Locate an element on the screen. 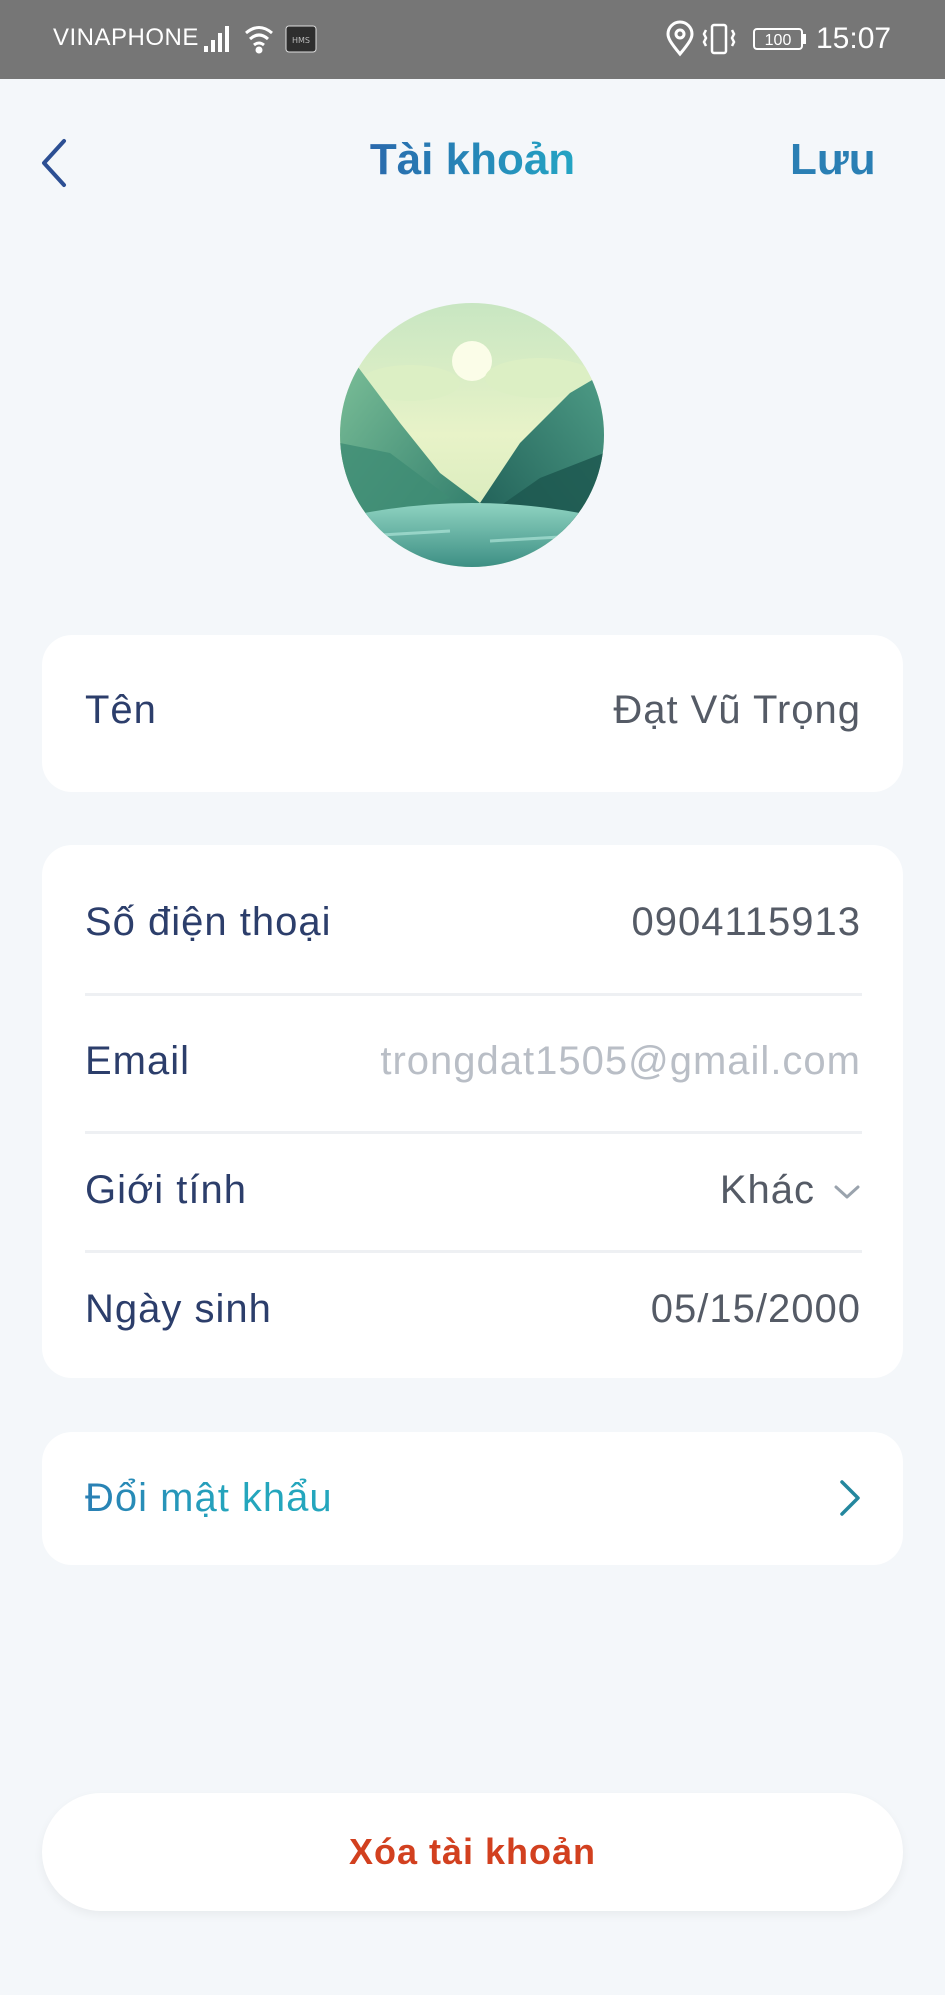 This screenshot has width=945, height=1995. signal-icon is located at coordinates (216, 39).